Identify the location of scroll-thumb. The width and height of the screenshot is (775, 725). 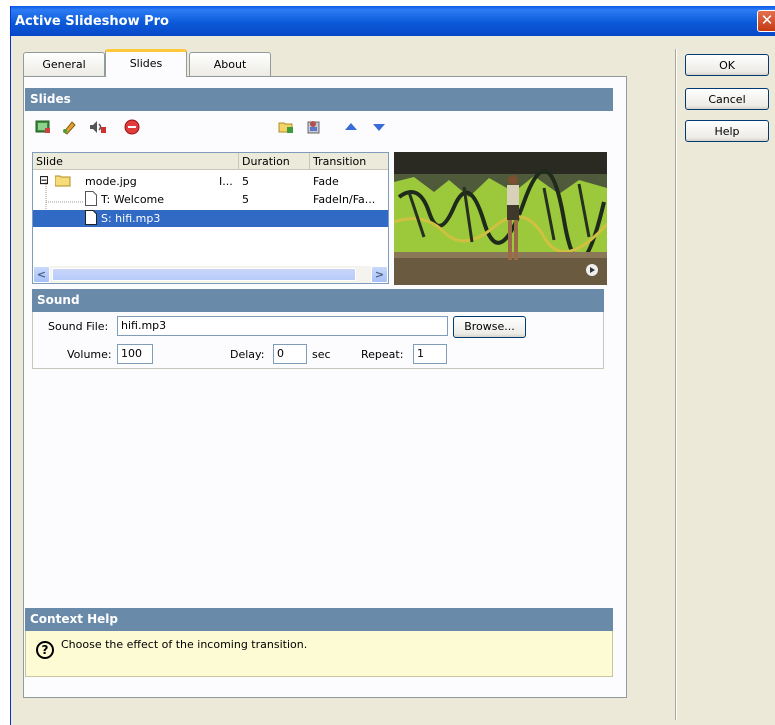
(204, 274).